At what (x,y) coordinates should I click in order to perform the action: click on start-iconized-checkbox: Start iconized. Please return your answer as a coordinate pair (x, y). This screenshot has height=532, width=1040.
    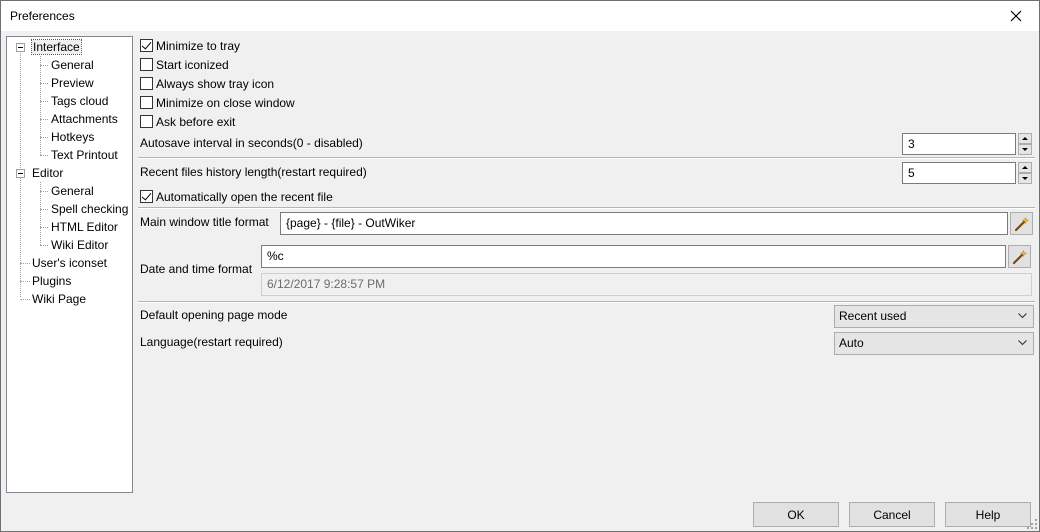
    Looking at the image, I should click on (184, 64).